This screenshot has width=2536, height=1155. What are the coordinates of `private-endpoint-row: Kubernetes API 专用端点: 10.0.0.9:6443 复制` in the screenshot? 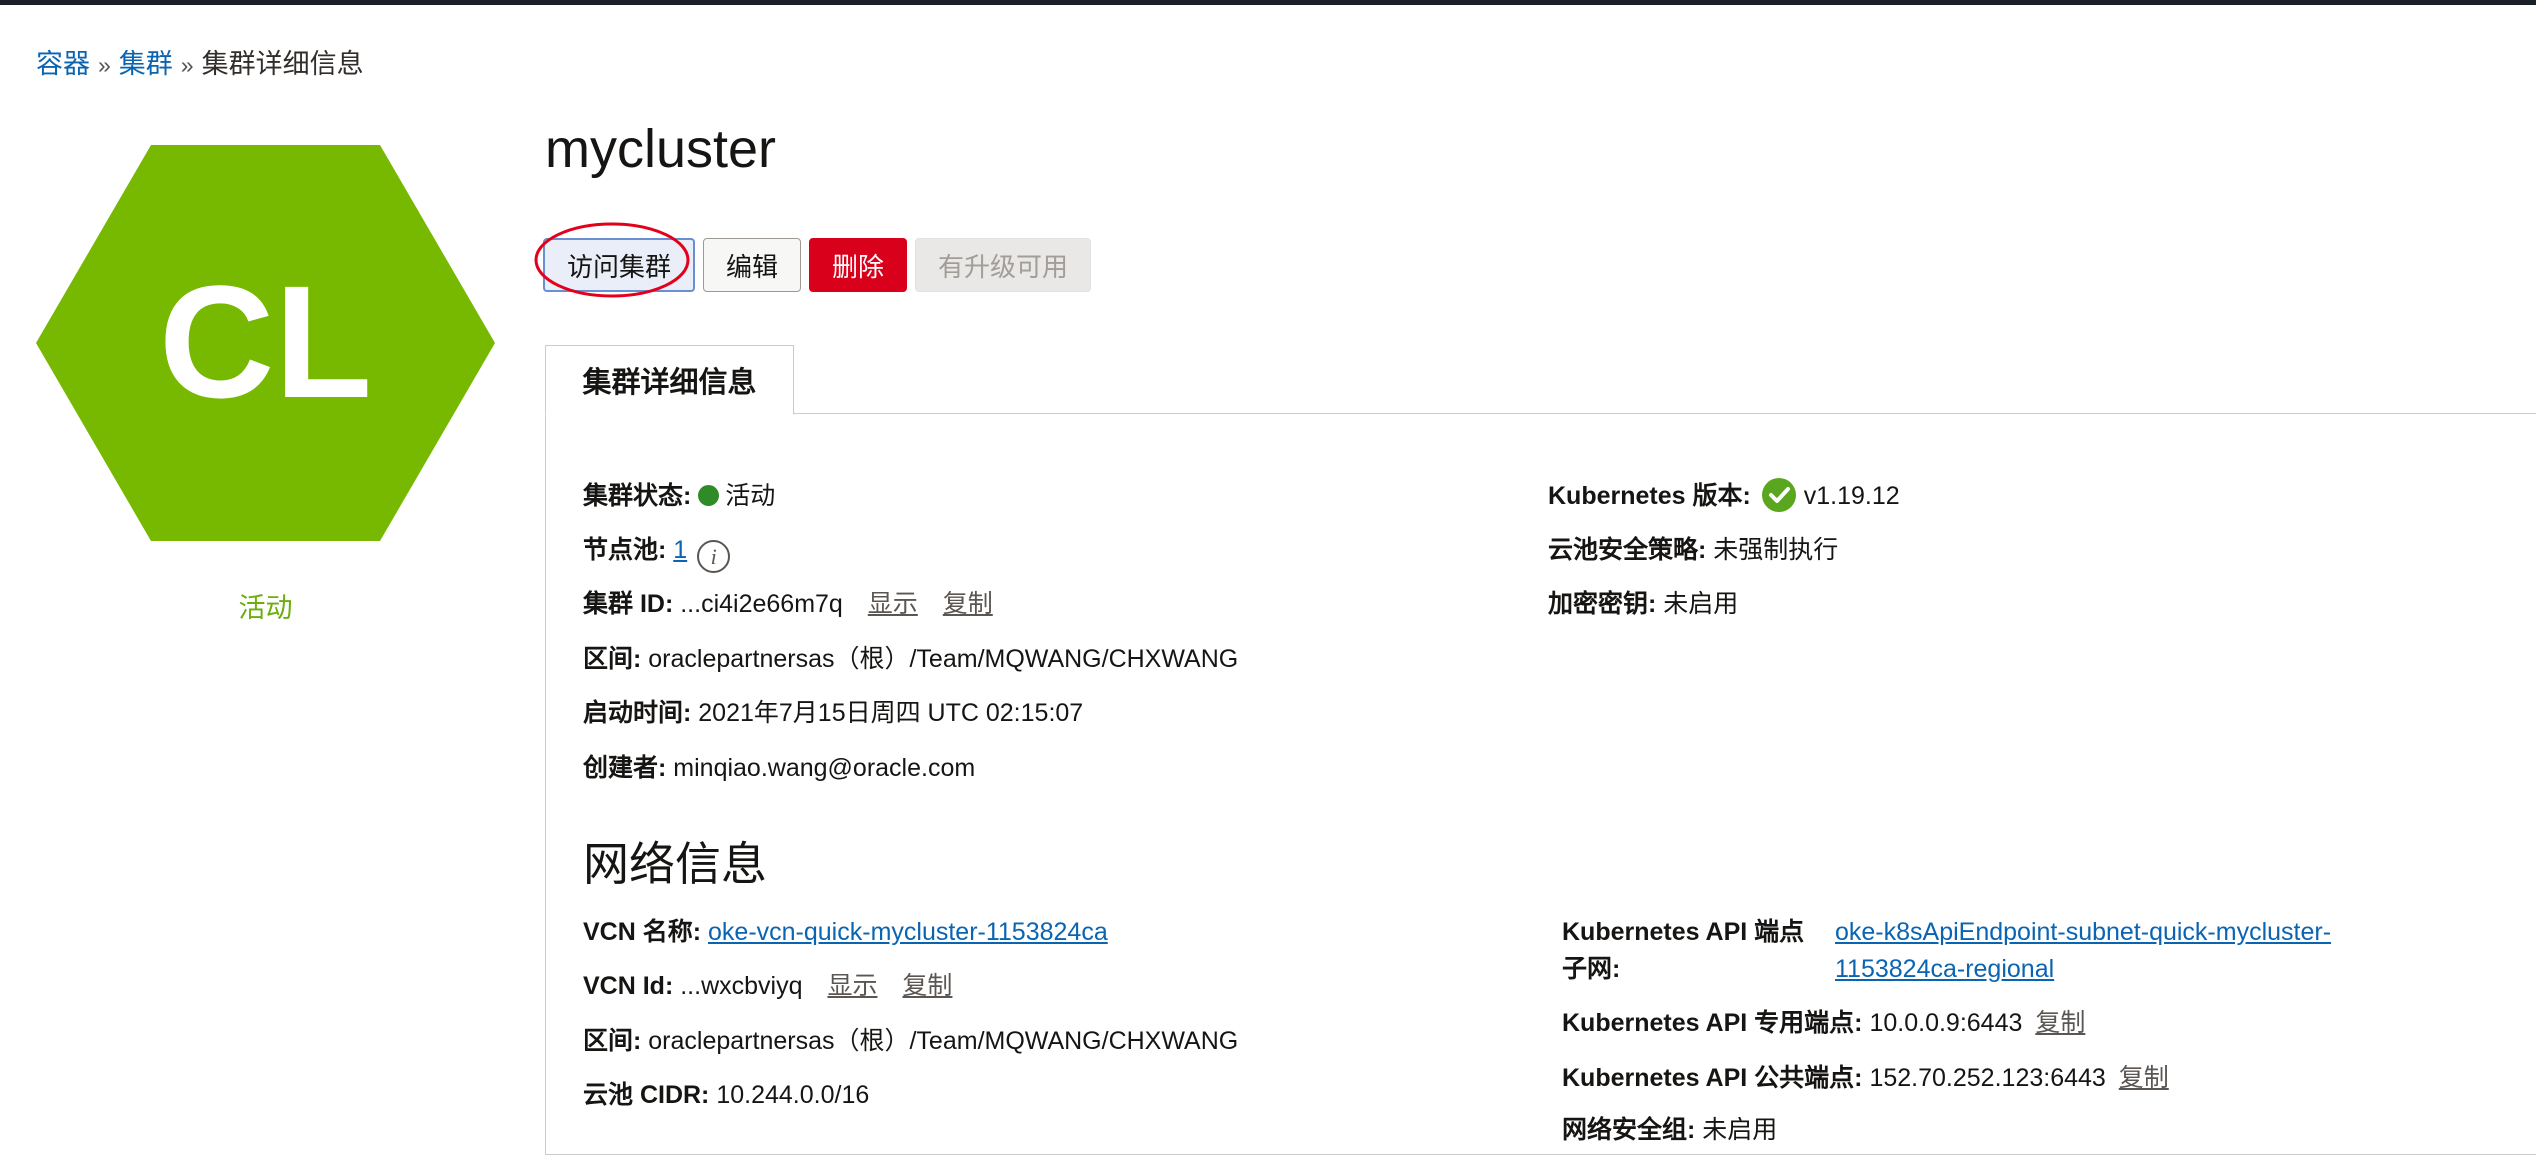 It's located at (1823, 1023).